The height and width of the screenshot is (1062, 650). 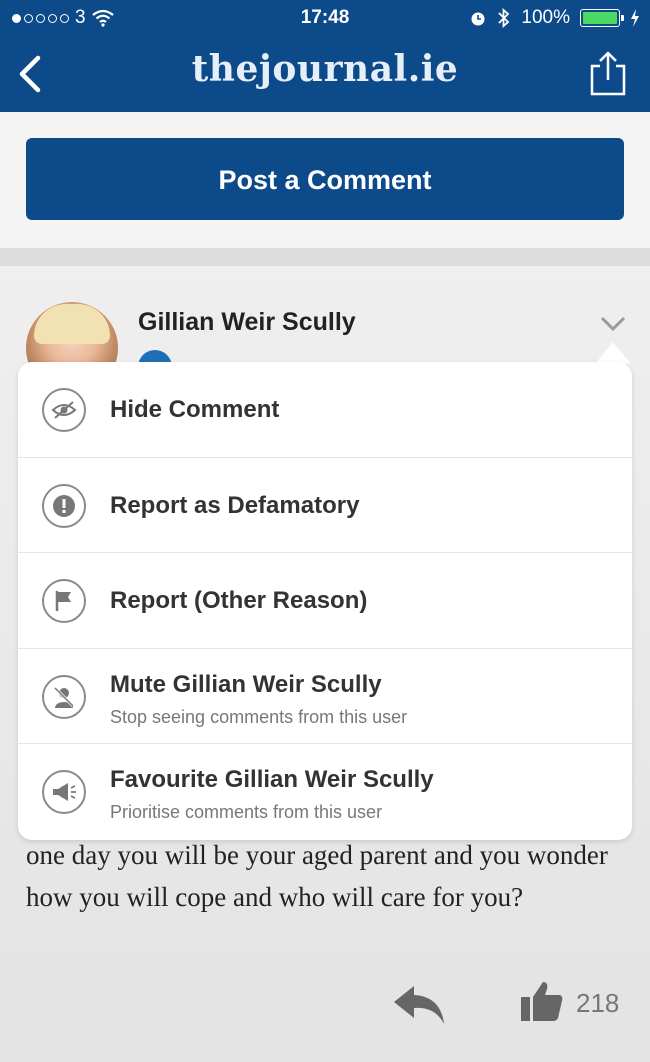 What do you see at coordinates (602, 18) in the screenshot?
I see `battery-icon` at bounding box center [602, 18].